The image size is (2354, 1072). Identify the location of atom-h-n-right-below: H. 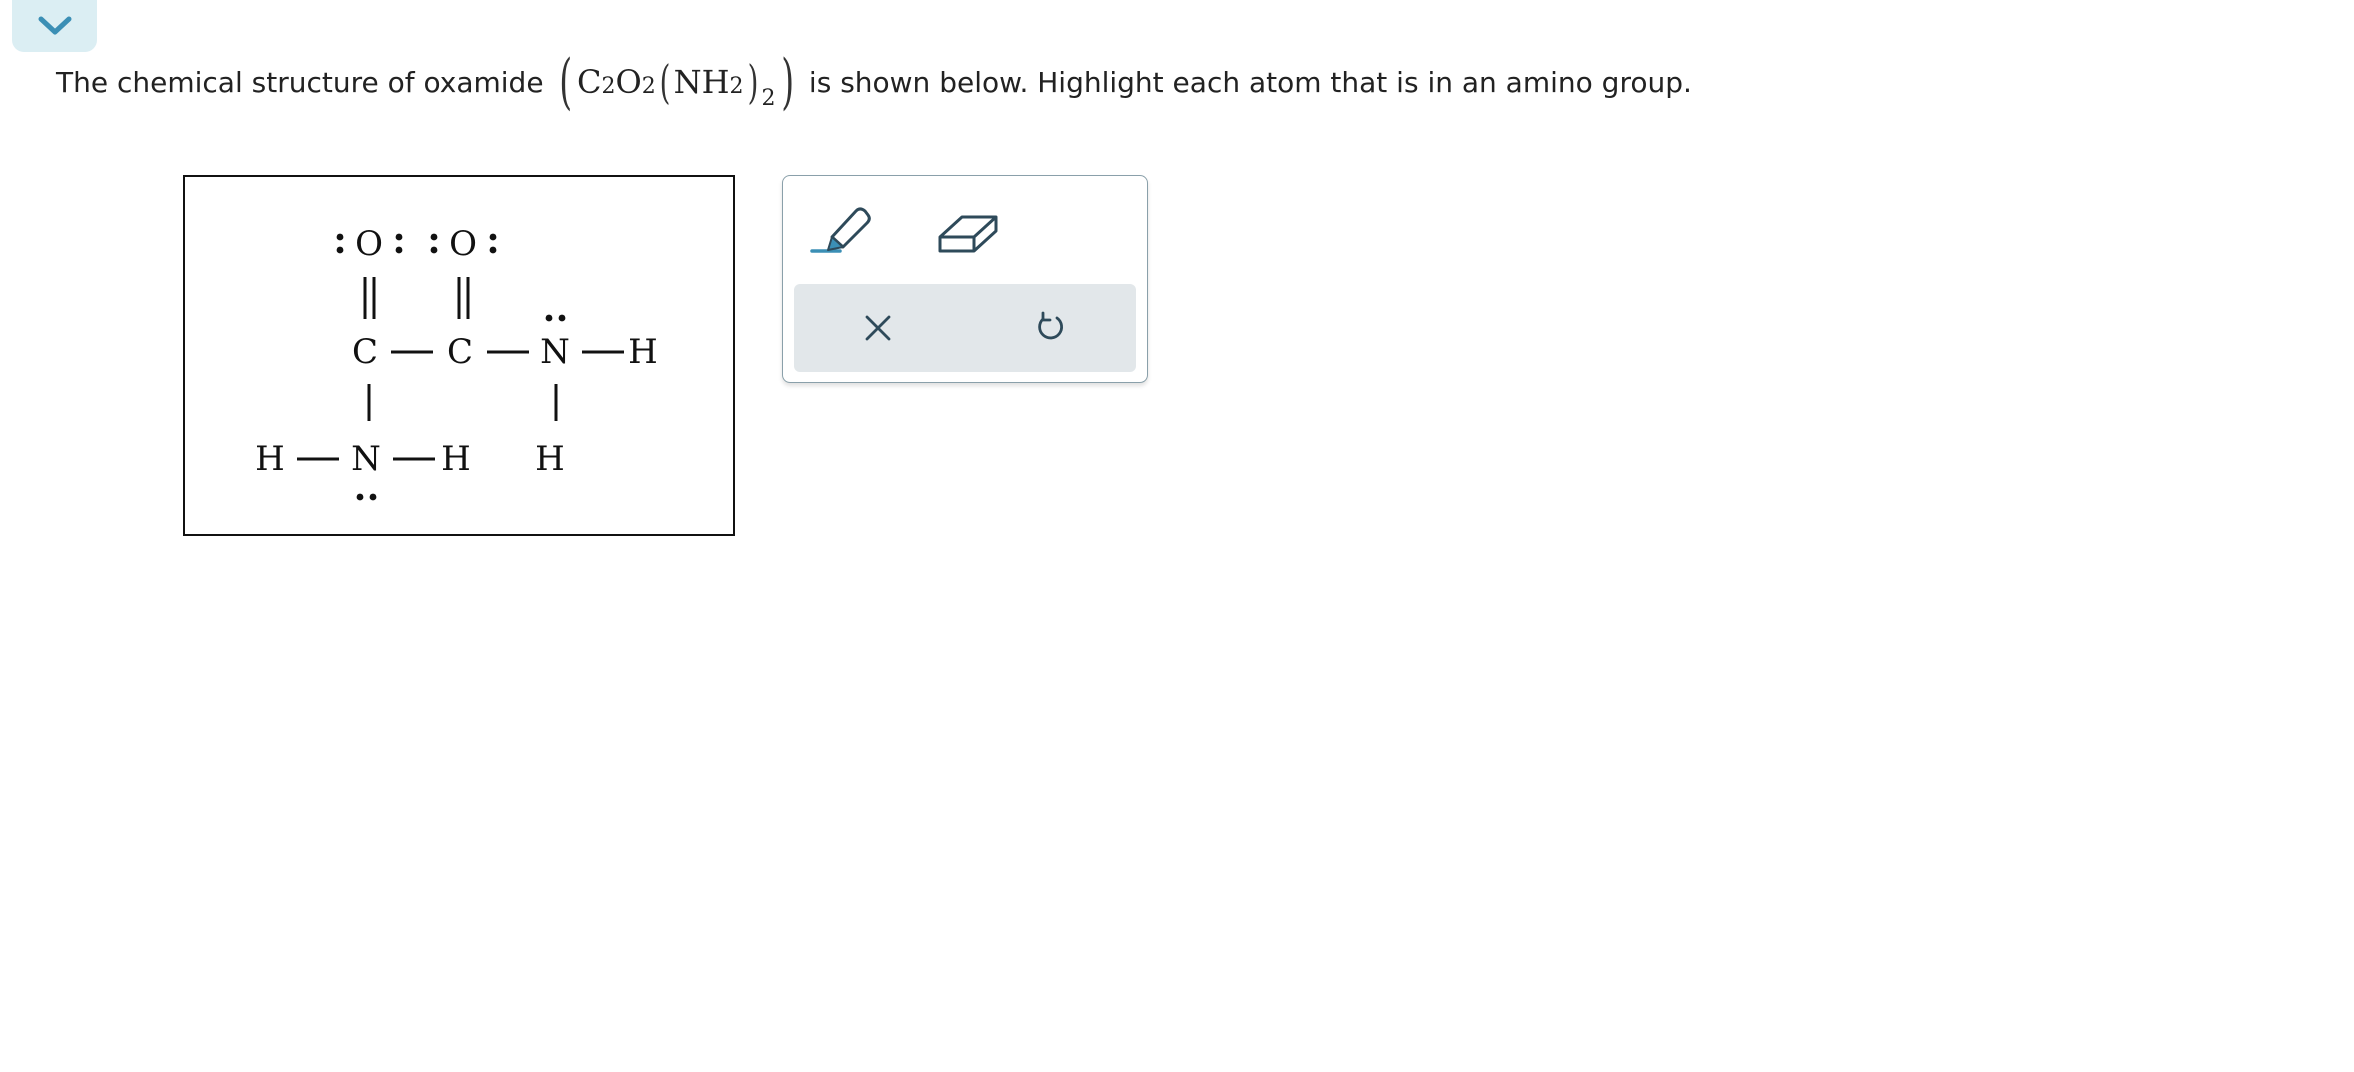
(550, 459).